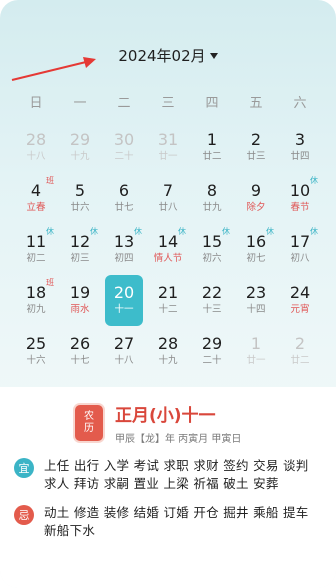 The height and width of the screenshot is (588, 336). What do you see at coordinates (80, 292) in the screenshot?
I see `day-number: 19` at bounding box center [80, 292].